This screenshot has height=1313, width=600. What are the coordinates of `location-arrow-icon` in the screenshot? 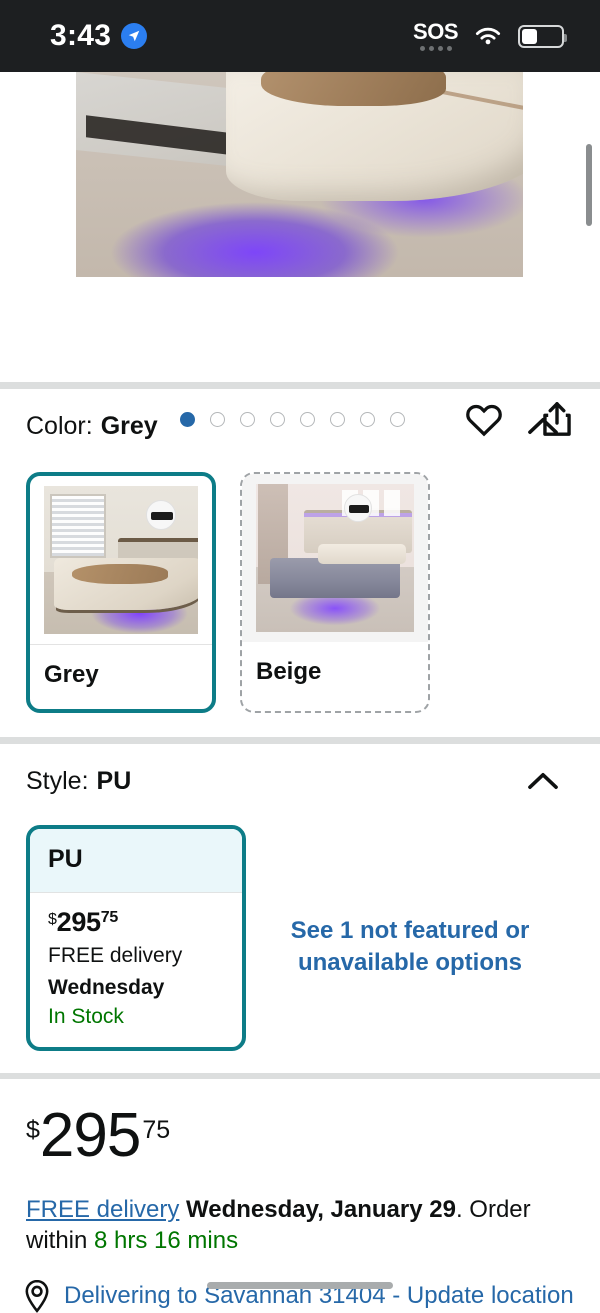 It's located at (134, 36).